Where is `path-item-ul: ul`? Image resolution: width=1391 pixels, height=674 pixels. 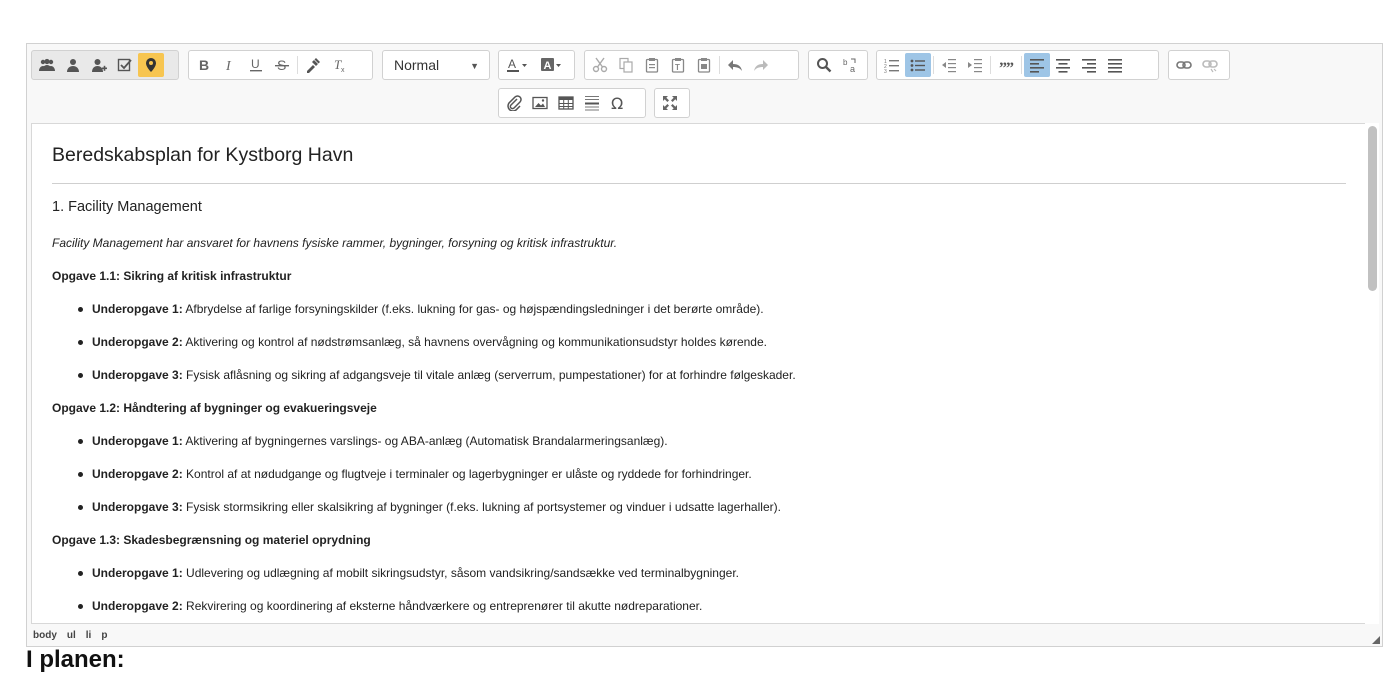 path-item-ul: ul is located at coordinates (71, 635).